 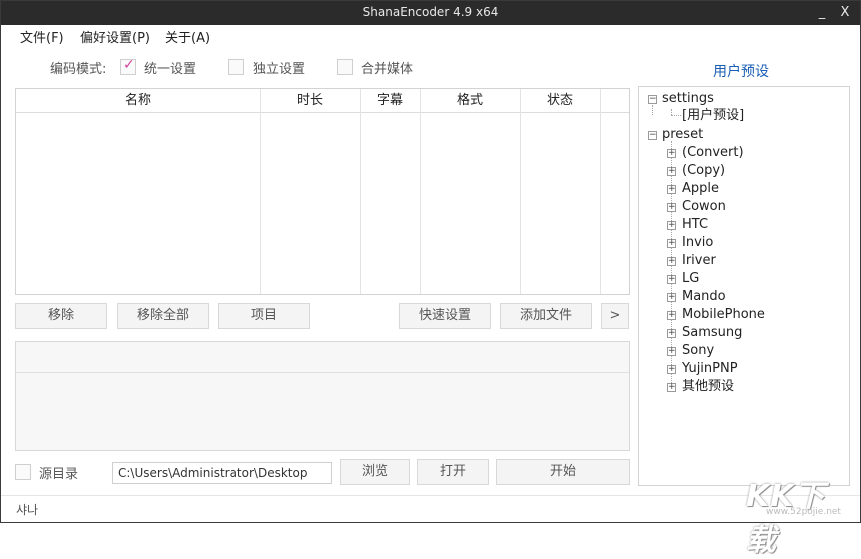 I want to click on merge-media-checkbox, so click(x=345, y=67).